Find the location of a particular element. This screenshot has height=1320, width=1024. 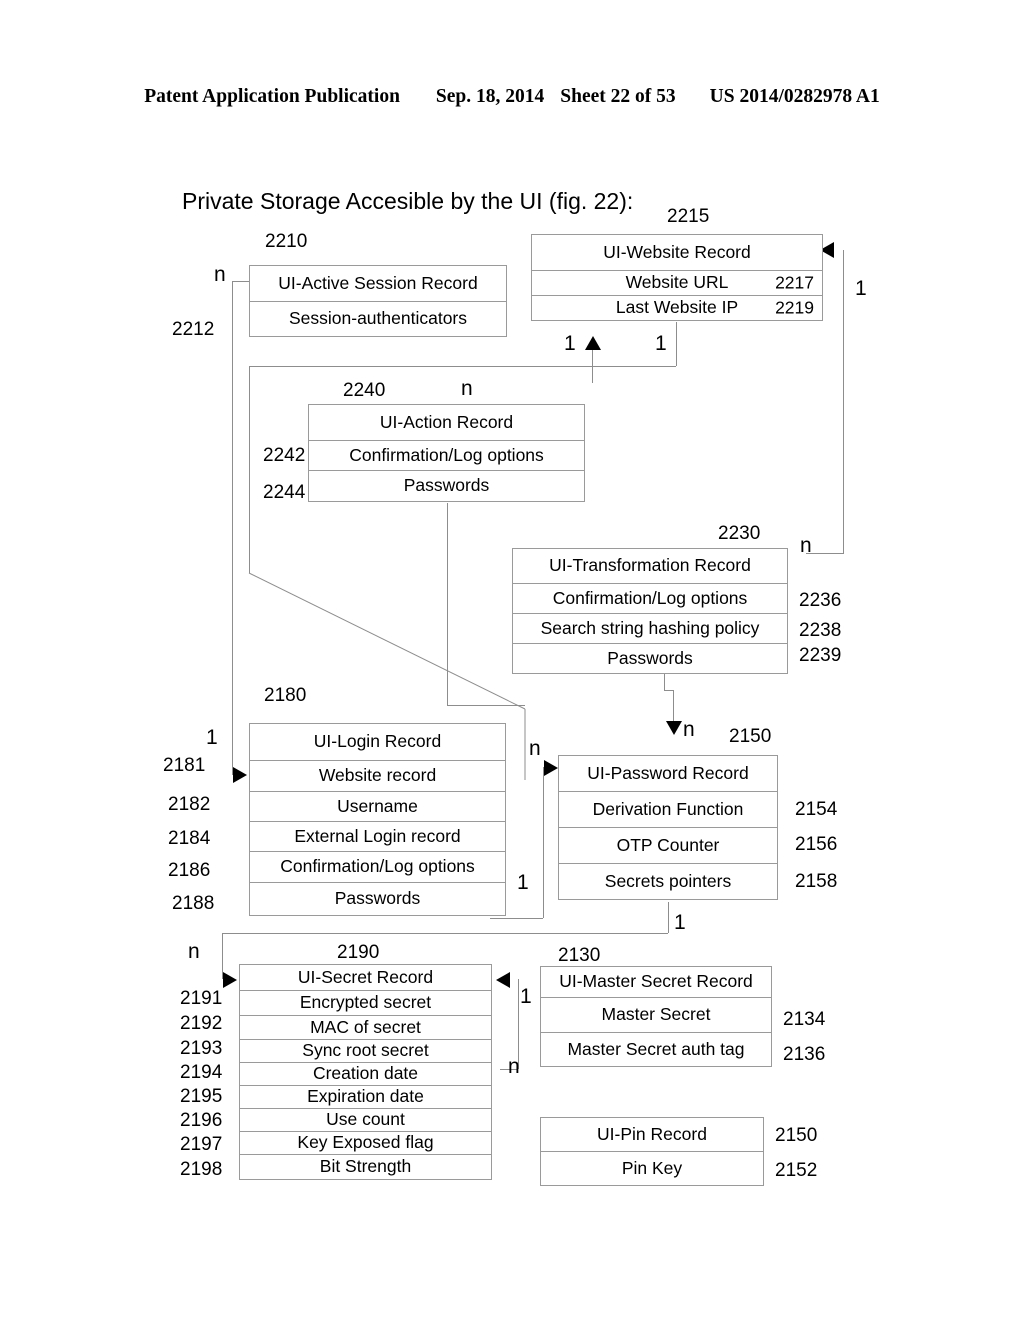

arrowhead-session-to-login is located at coordinates (240, 775).